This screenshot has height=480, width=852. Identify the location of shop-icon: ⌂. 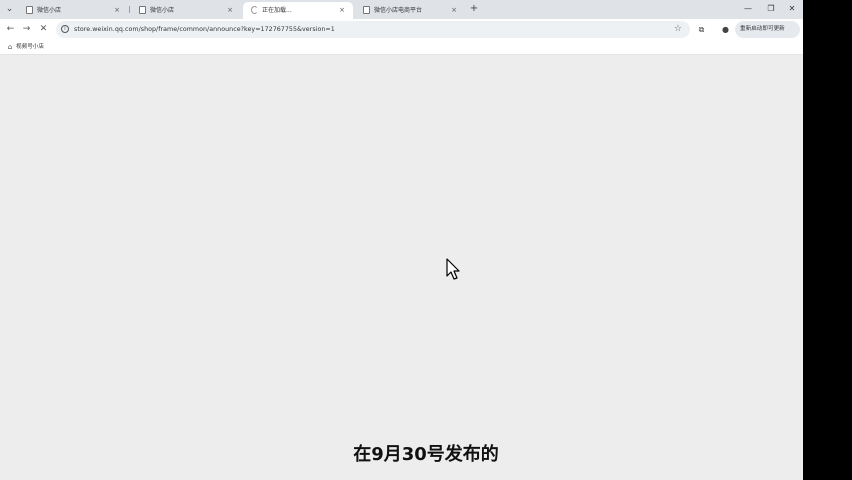
(10, 47).